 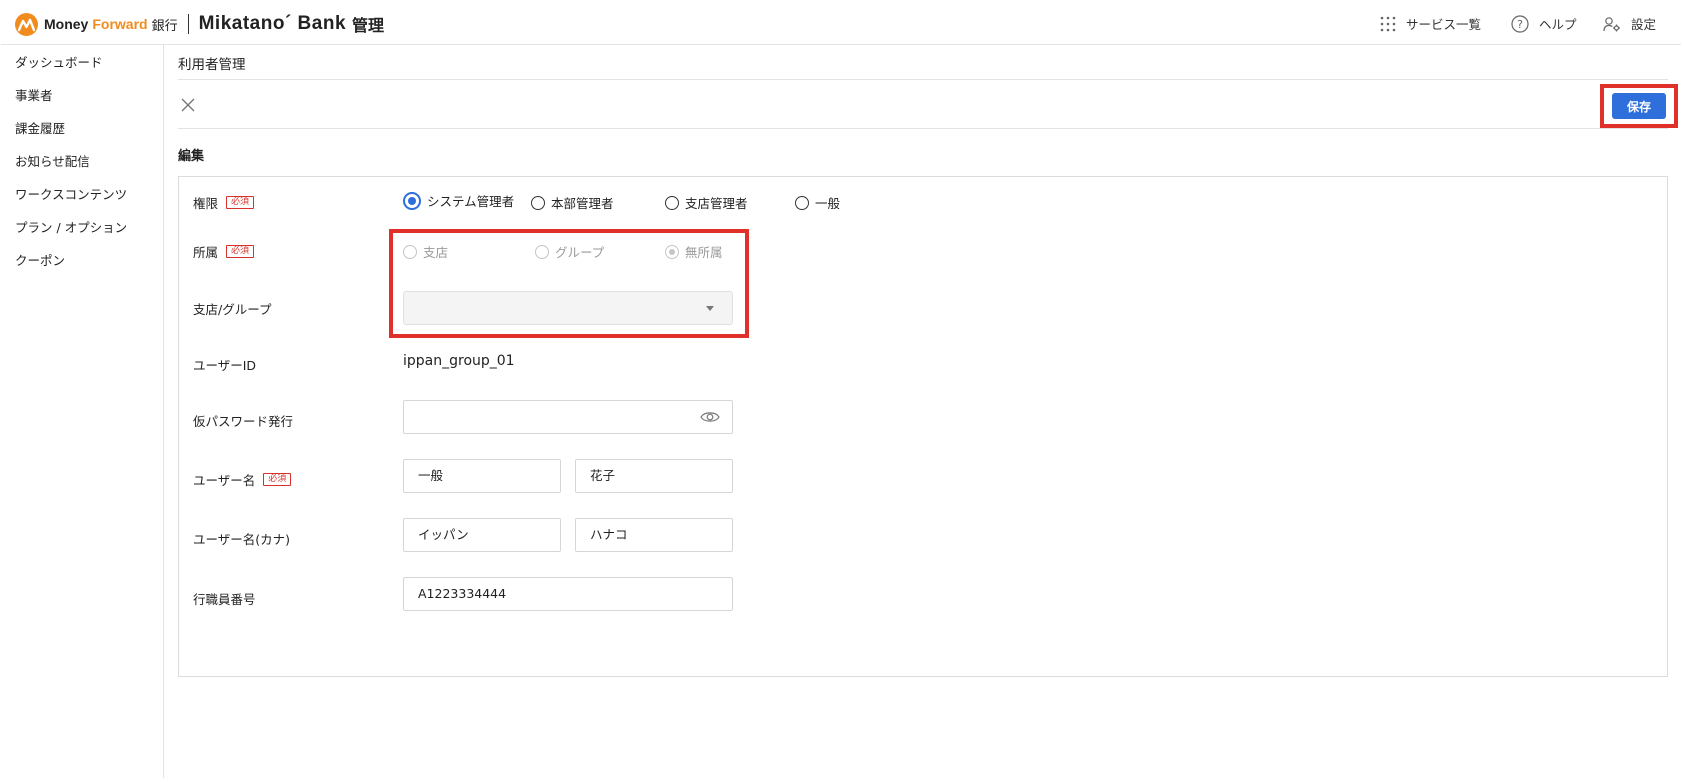 I want to click on sidebar-item-plan-options: プラン / オプション, so click(x=71, y=226).